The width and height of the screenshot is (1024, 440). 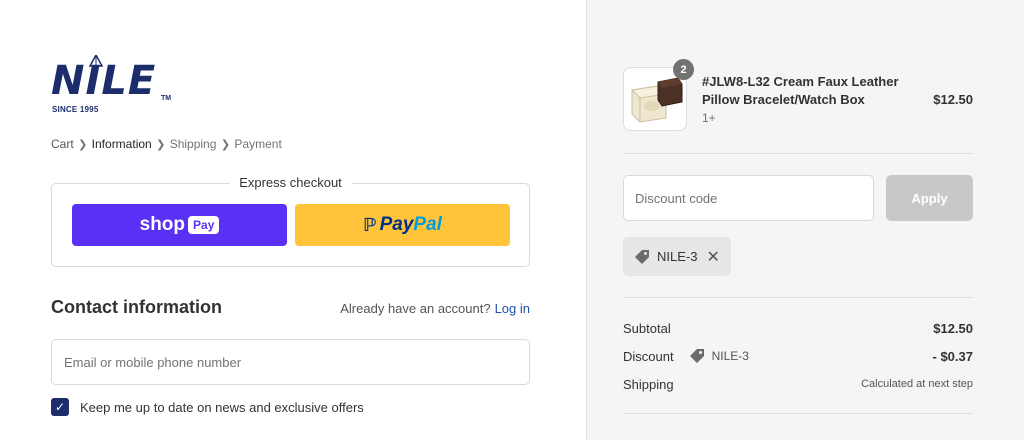 I want to click on product-variant: 1+, so click(x=709, y=118).